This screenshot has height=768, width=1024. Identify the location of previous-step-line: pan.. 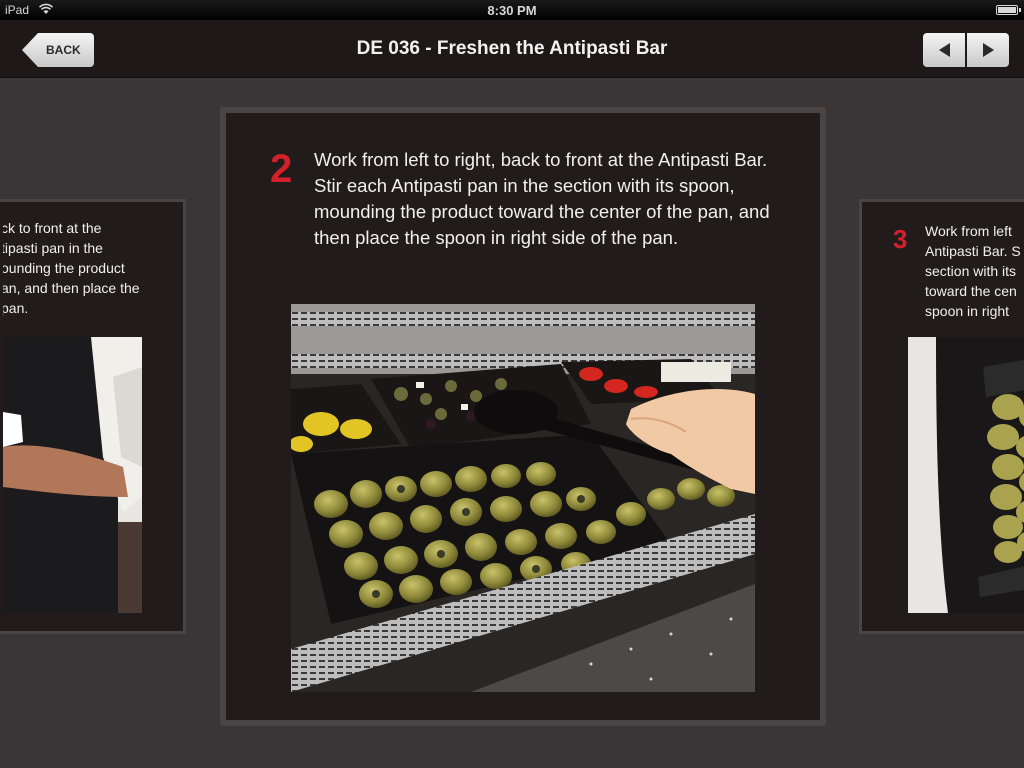
(16, 308).